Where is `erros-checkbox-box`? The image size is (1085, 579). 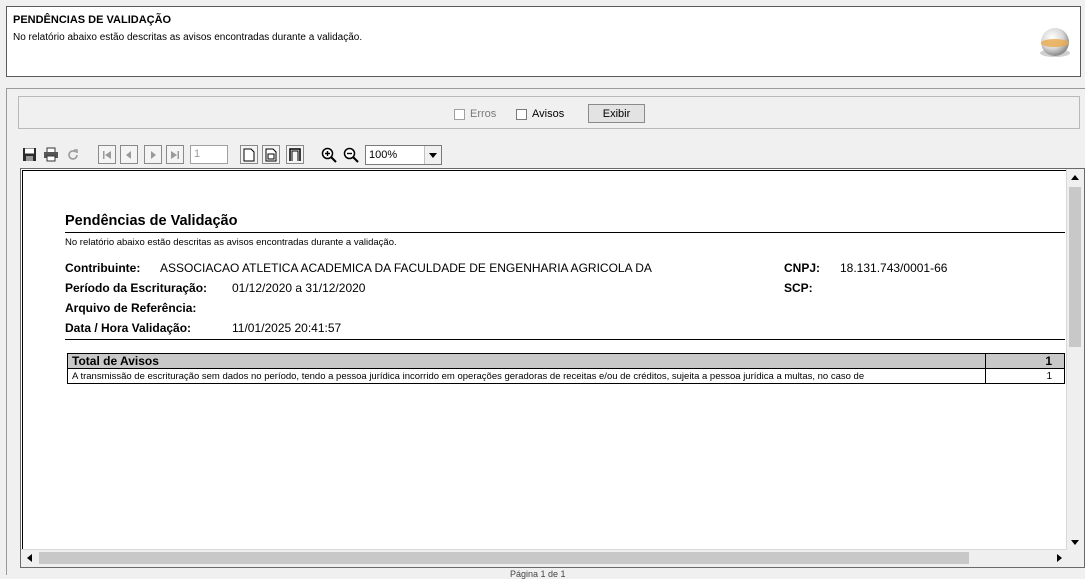
erros-checkbox-box is located at coordinates (459, 114).